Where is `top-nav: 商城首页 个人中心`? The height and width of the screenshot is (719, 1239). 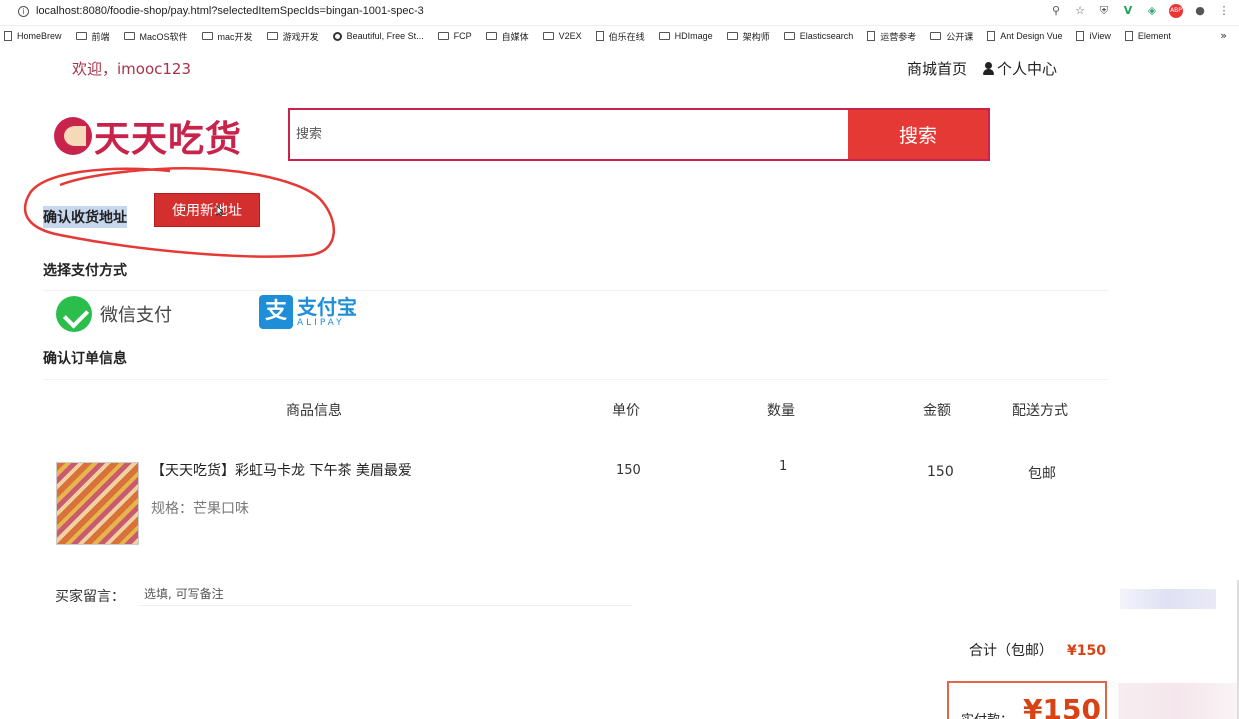 top-nav: 商城首页 个人中心 is located at coordinates (982, 68).